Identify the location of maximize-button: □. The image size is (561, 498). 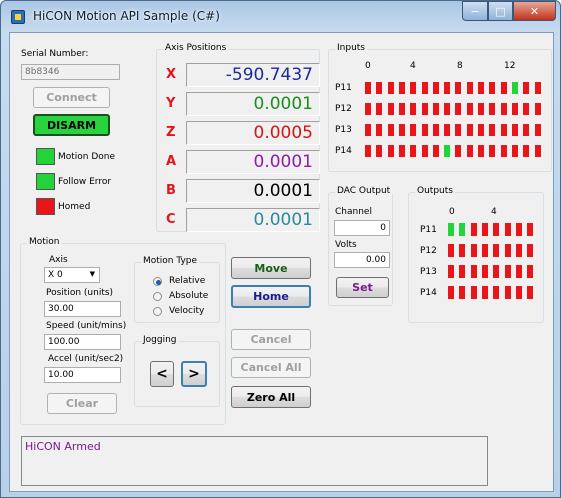
(500, 11).